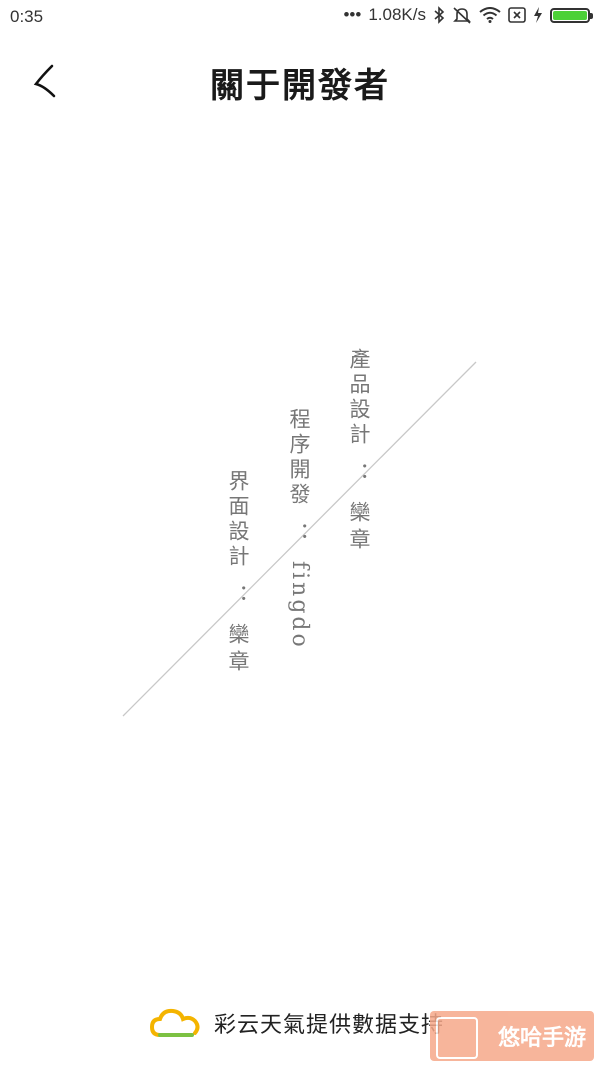 This screenshot has width=600, height=1067. I want to click on watermark-text: 悠哈手游, so click(541, 1038).